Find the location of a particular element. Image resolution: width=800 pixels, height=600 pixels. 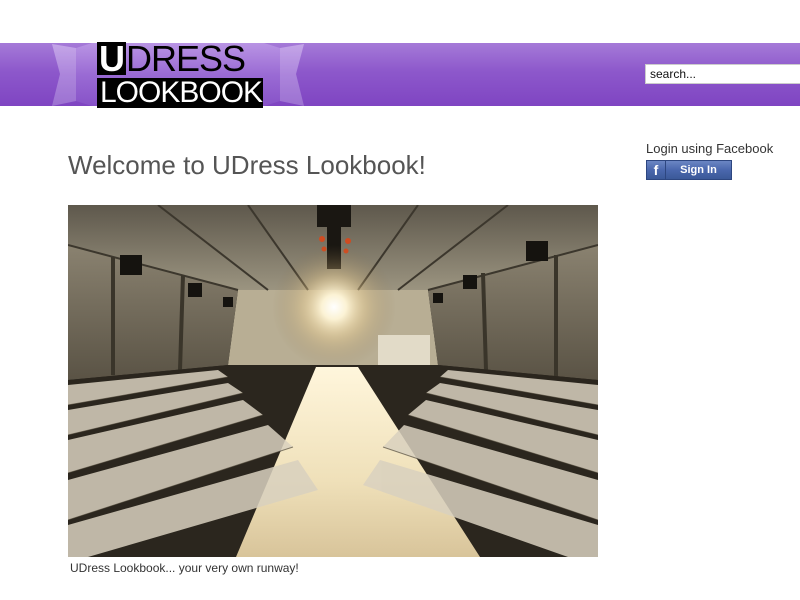

logo-lookbook-text: LOOKBOOK is located at coordinates (180, 93).